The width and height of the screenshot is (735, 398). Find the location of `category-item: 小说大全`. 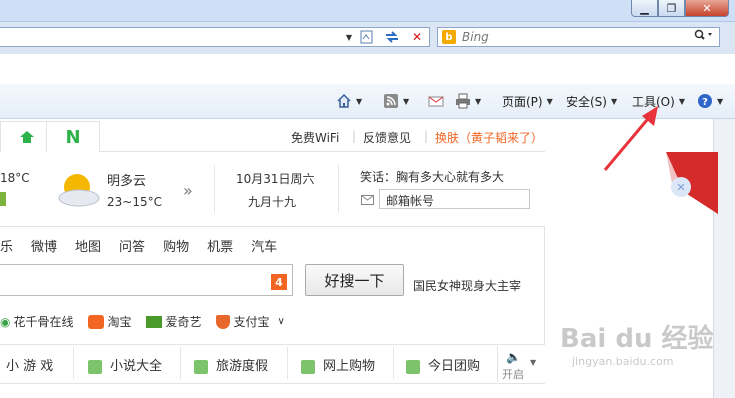

category-item: 小说大全 is located at coordinates (125, 364).